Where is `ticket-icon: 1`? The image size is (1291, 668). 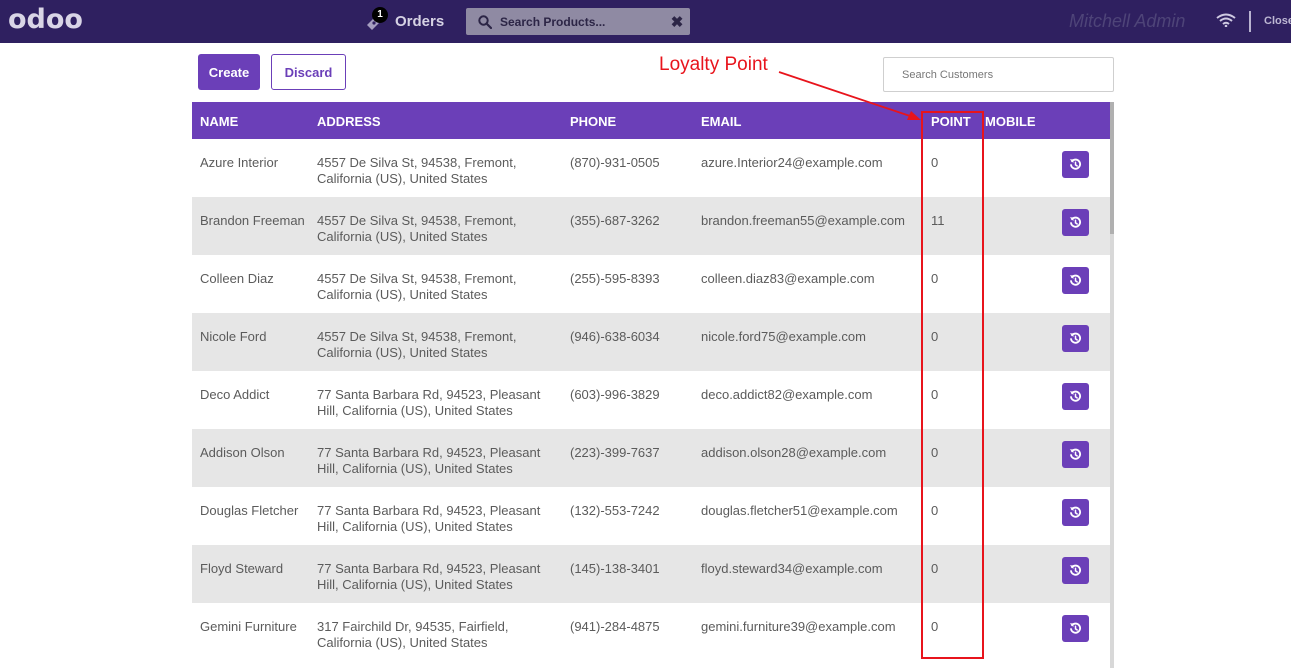 ticket-icon: 1 is located at coordinates (376, 19).